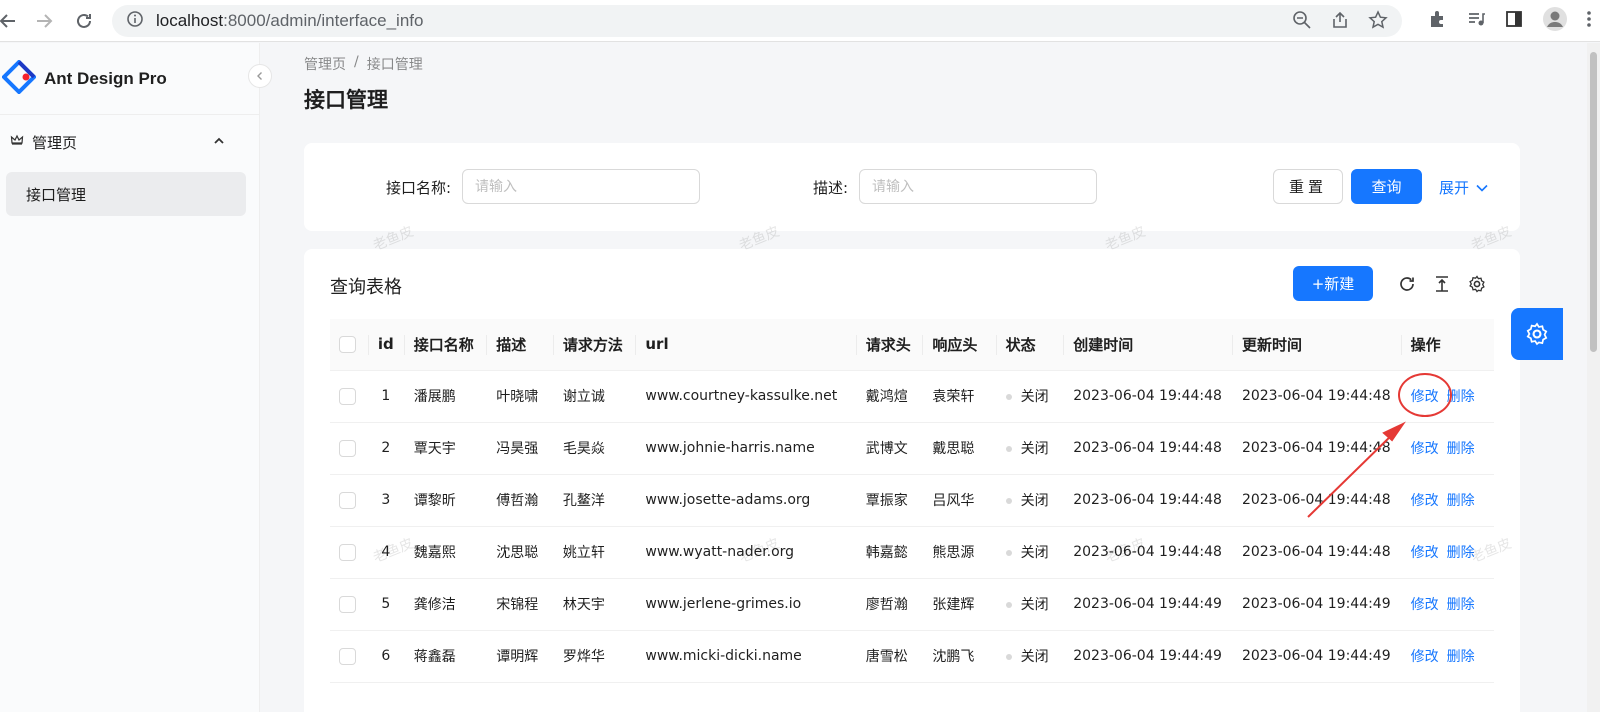 Image resolution: width=1600 pixels, height=712 pixels. Describe the element at coordinates (1356, 469) in the screenshot. I see `annotation-arrow` at that location.